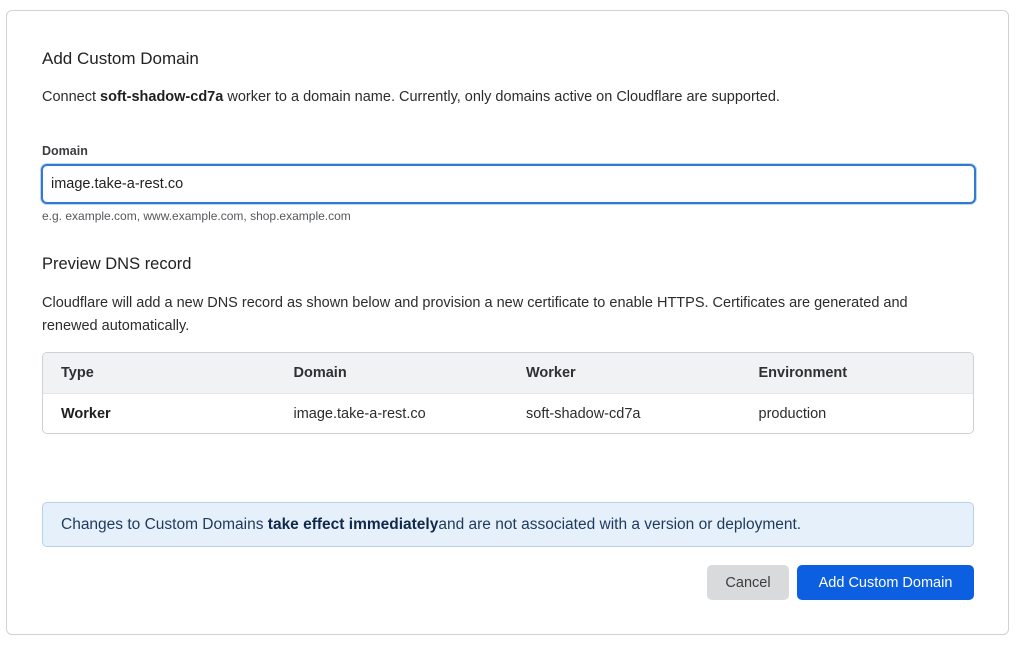 The height and width of the screenshot is (646, 1024). Describe the element at coordinates (77, 373) in the screenshot. I see `column-header-type: Type` at that location.